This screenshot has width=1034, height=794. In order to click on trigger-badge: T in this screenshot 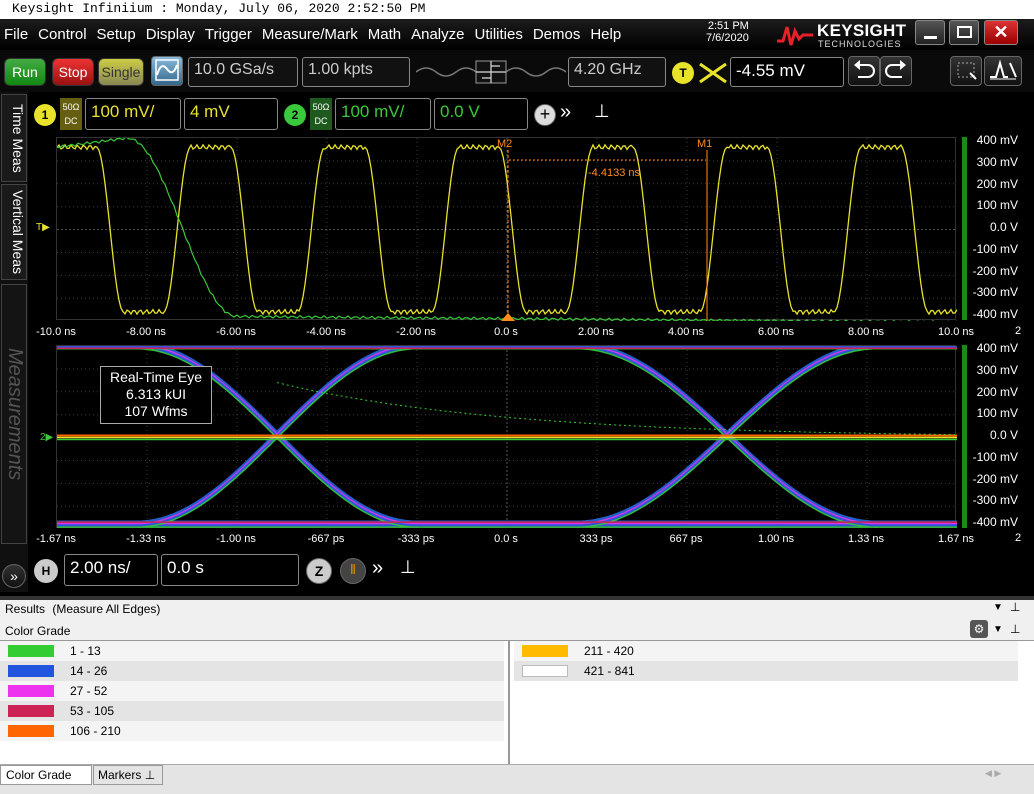, I will do `click(683, 73)`.